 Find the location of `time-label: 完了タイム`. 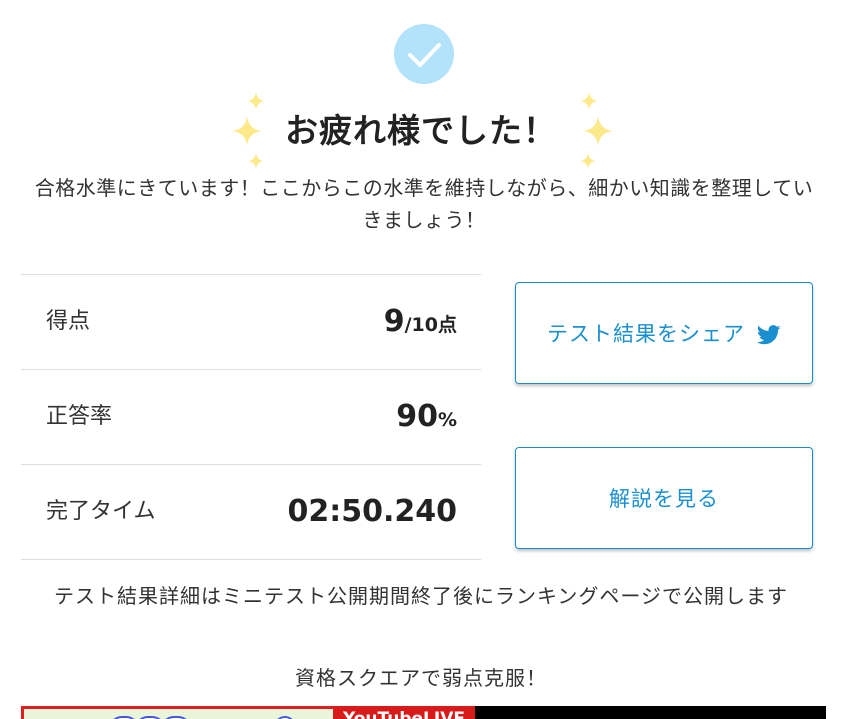

time-label: 完了タイム is located at coordinates (101, 511).